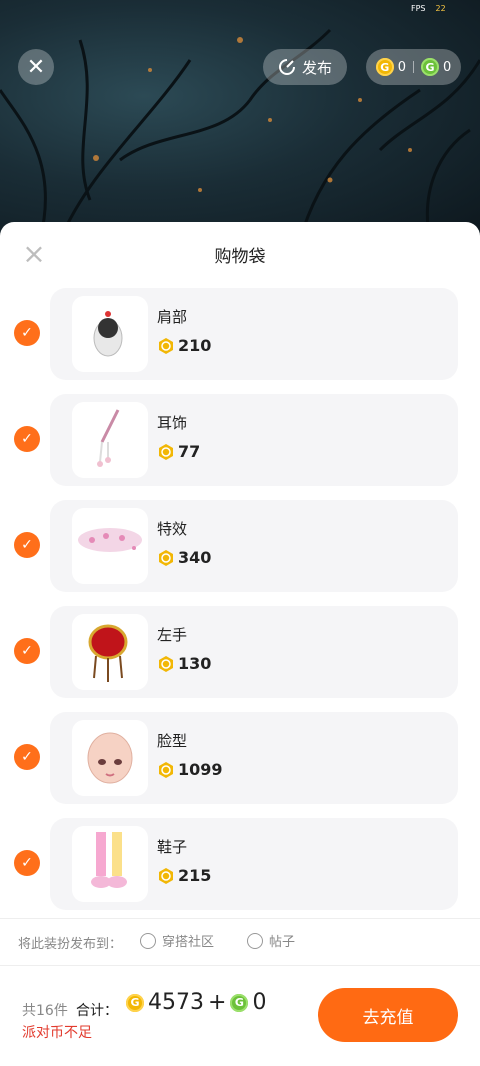 The height and width of the screenshot is (1066, 480). Describe the element at coordinates (217, 1002) in the screenshot. I see `plus-sign: +` at that location.